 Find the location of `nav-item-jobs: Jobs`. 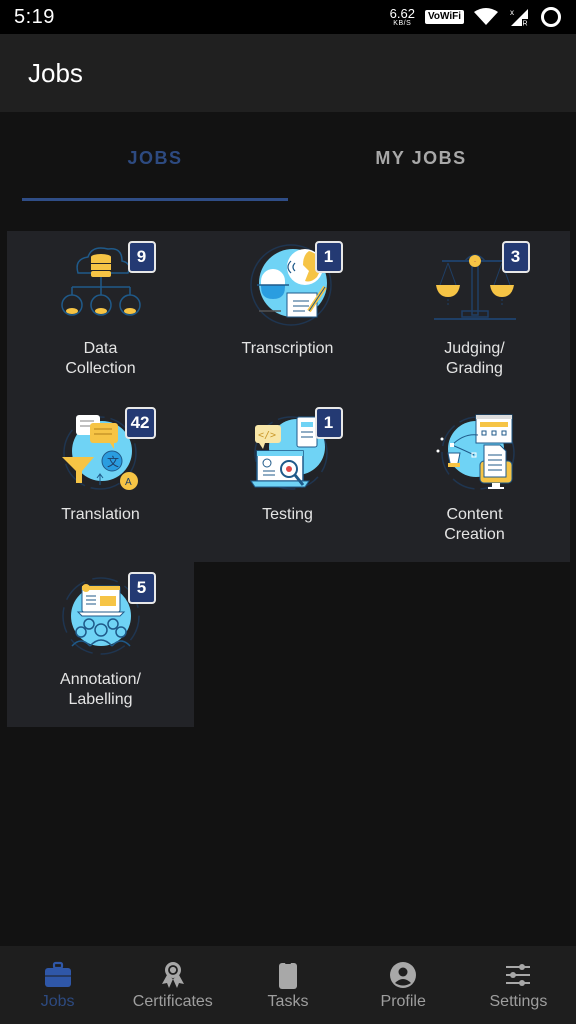

nav-item-jobs: Jobs is located at coordinates (57, 985).